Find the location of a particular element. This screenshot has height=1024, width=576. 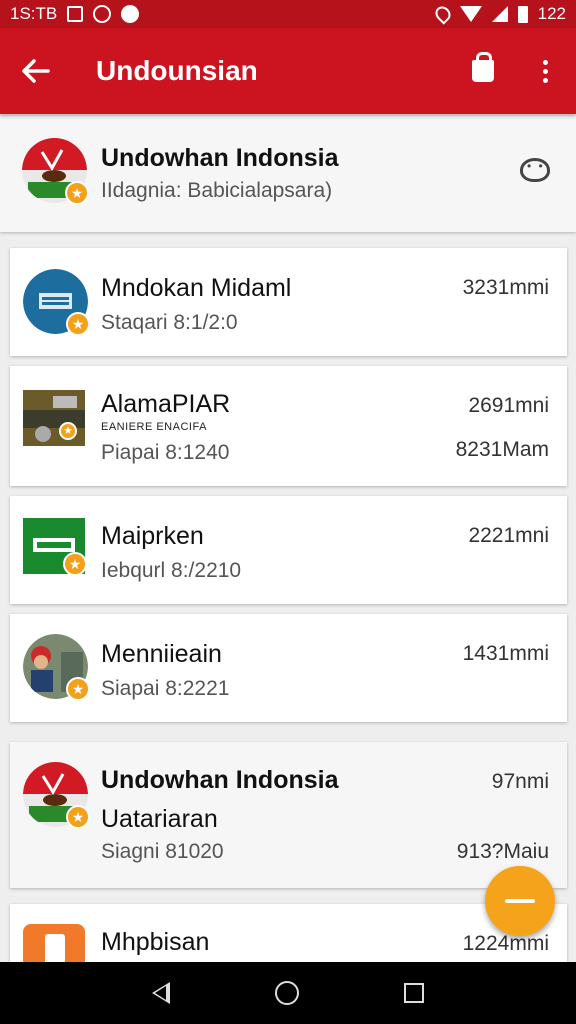

status-bar: 1S:TB 122 is located at coordinates (288, 14).